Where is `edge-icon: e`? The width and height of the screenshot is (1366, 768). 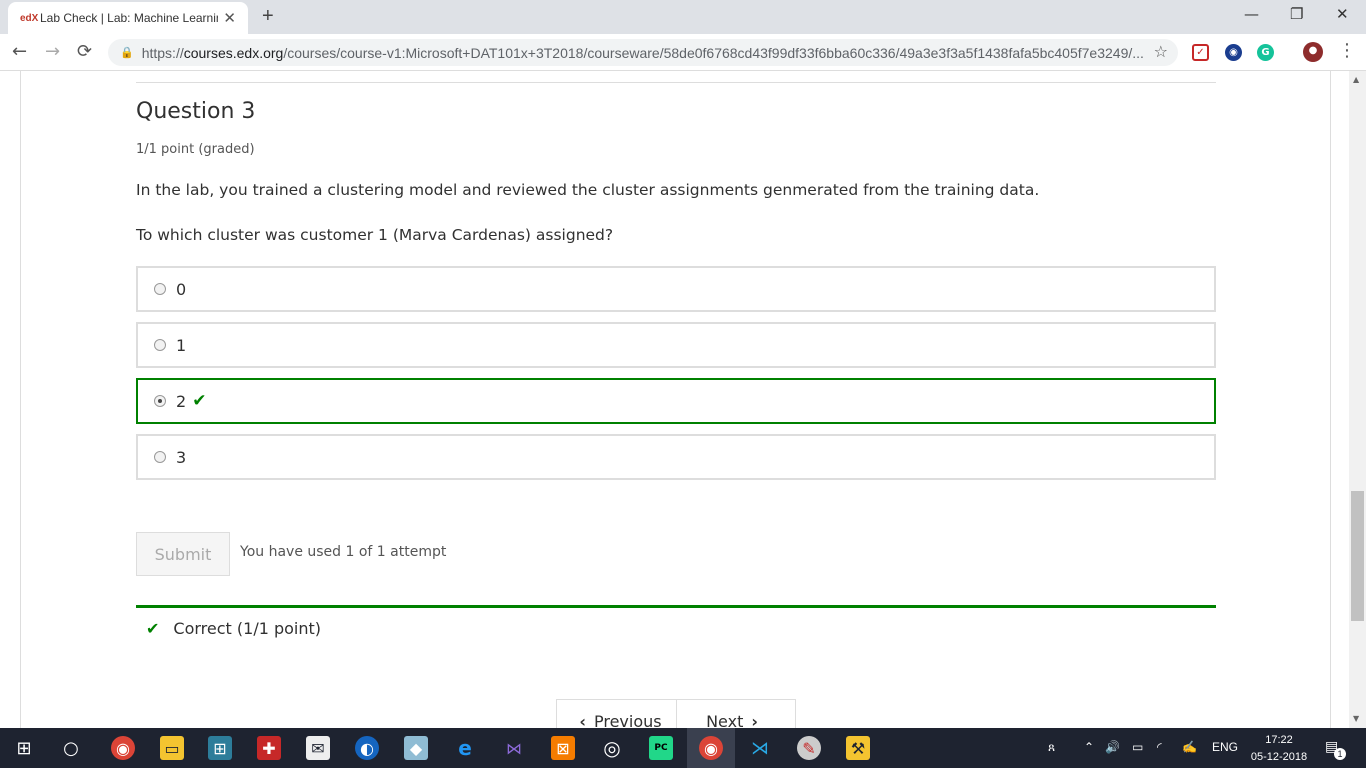
edge-icon: e is located at coordinates (465, 748).